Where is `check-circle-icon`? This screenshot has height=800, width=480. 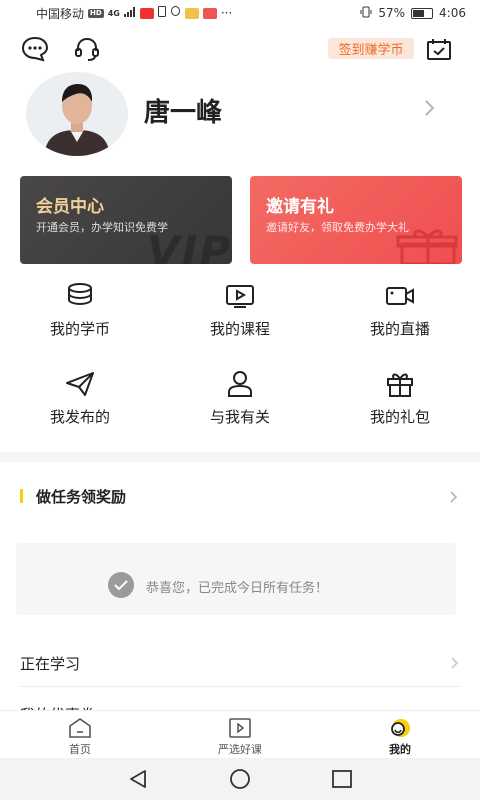 check-circle-icon is located at coordinates (121, 585).